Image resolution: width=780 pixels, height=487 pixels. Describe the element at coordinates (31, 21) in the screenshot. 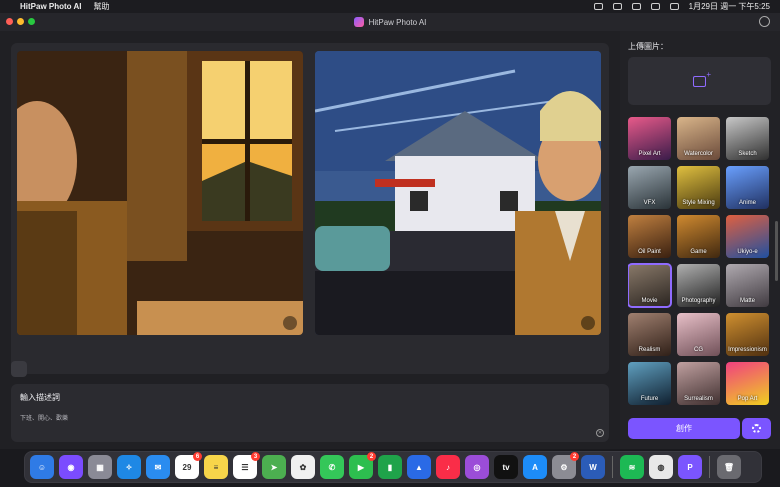

I see `zoom-window-button` at that location.